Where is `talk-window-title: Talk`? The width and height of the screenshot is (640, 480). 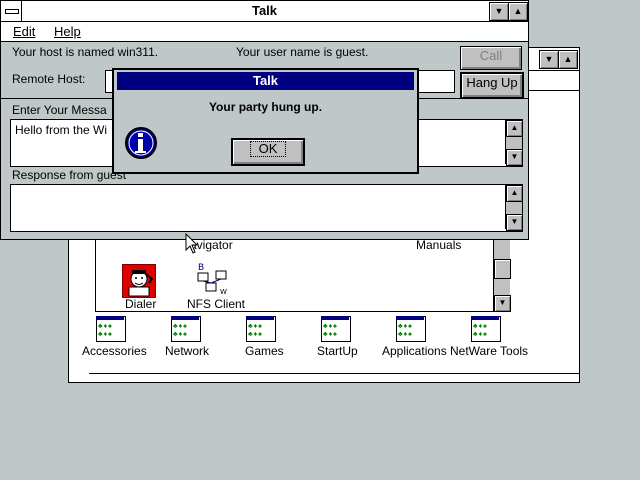
talk-window-title: Talk is located at coordinates (264, 10).